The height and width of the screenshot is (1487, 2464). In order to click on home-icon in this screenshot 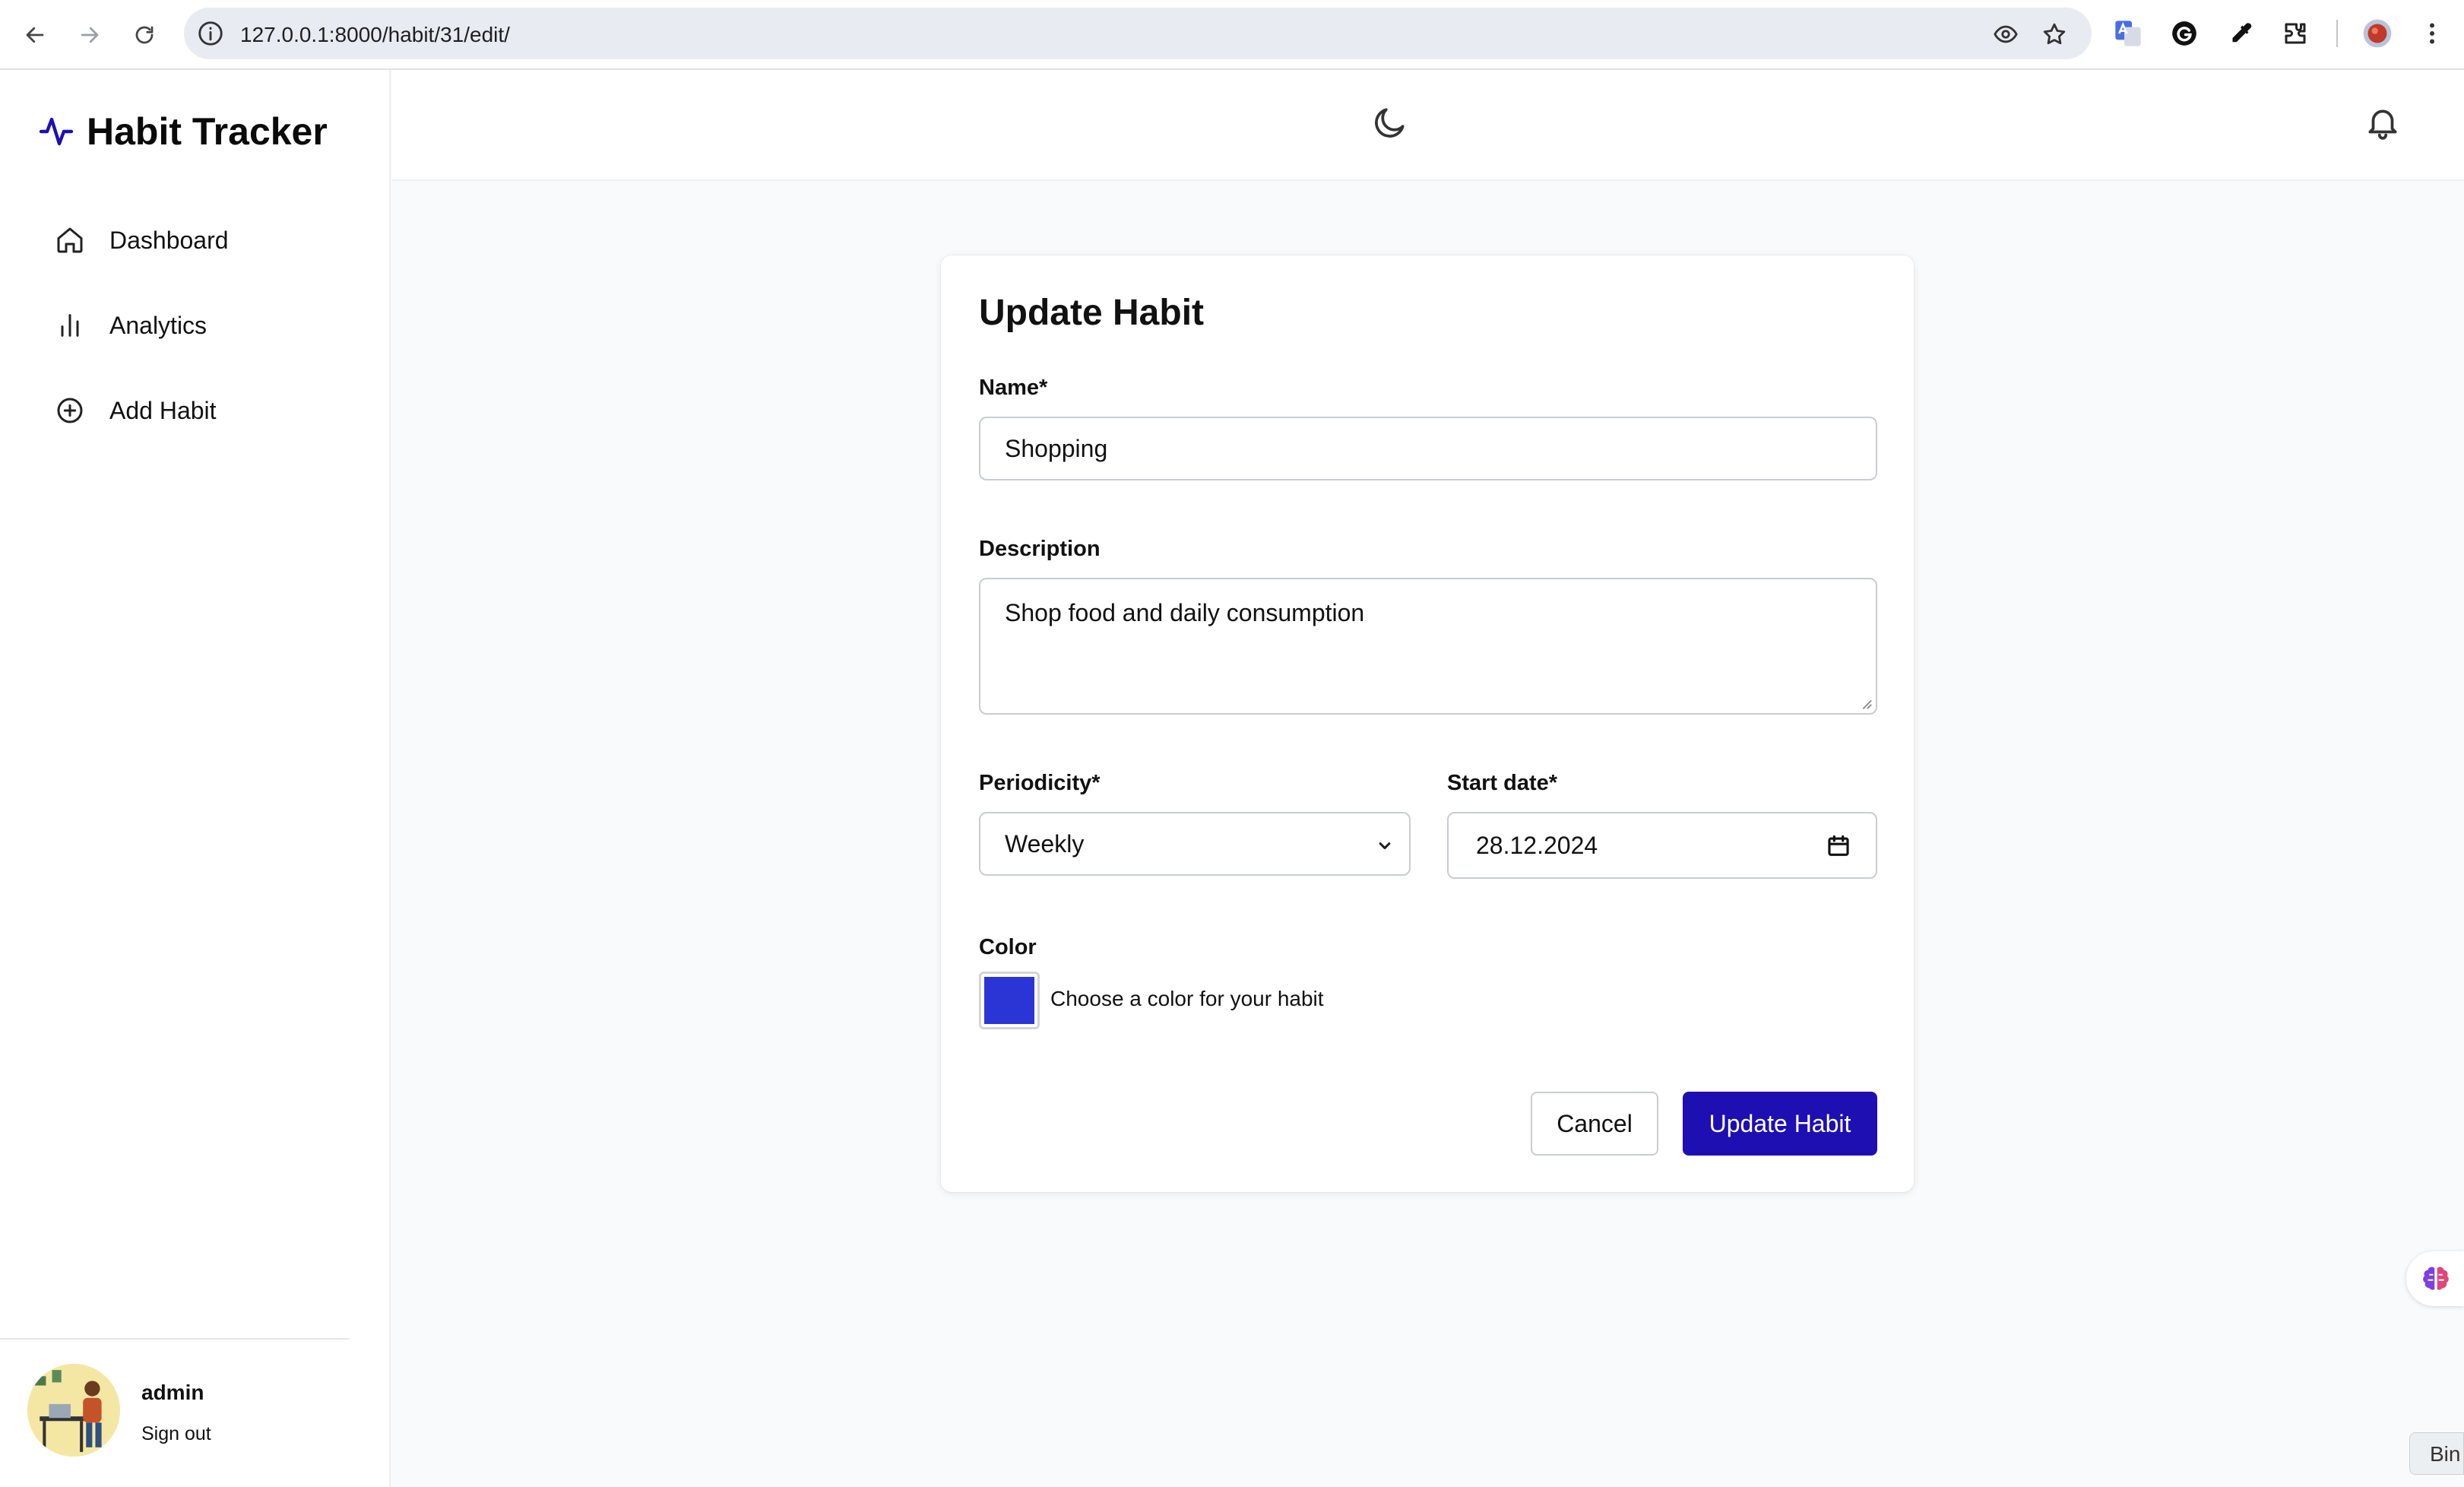, I will do `click(70, 240)`.